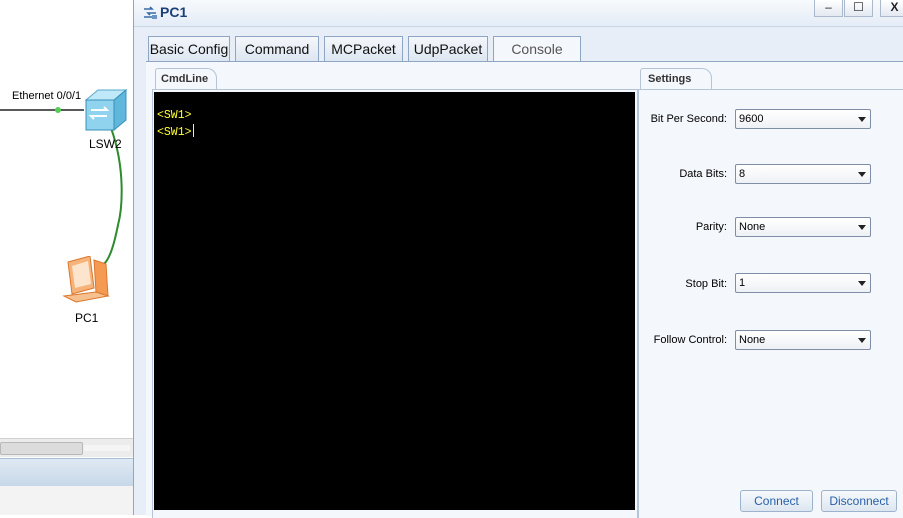 The image size is (903, 518). I want to click on cmdline-group-title: CmdLine, so click(186, 79).